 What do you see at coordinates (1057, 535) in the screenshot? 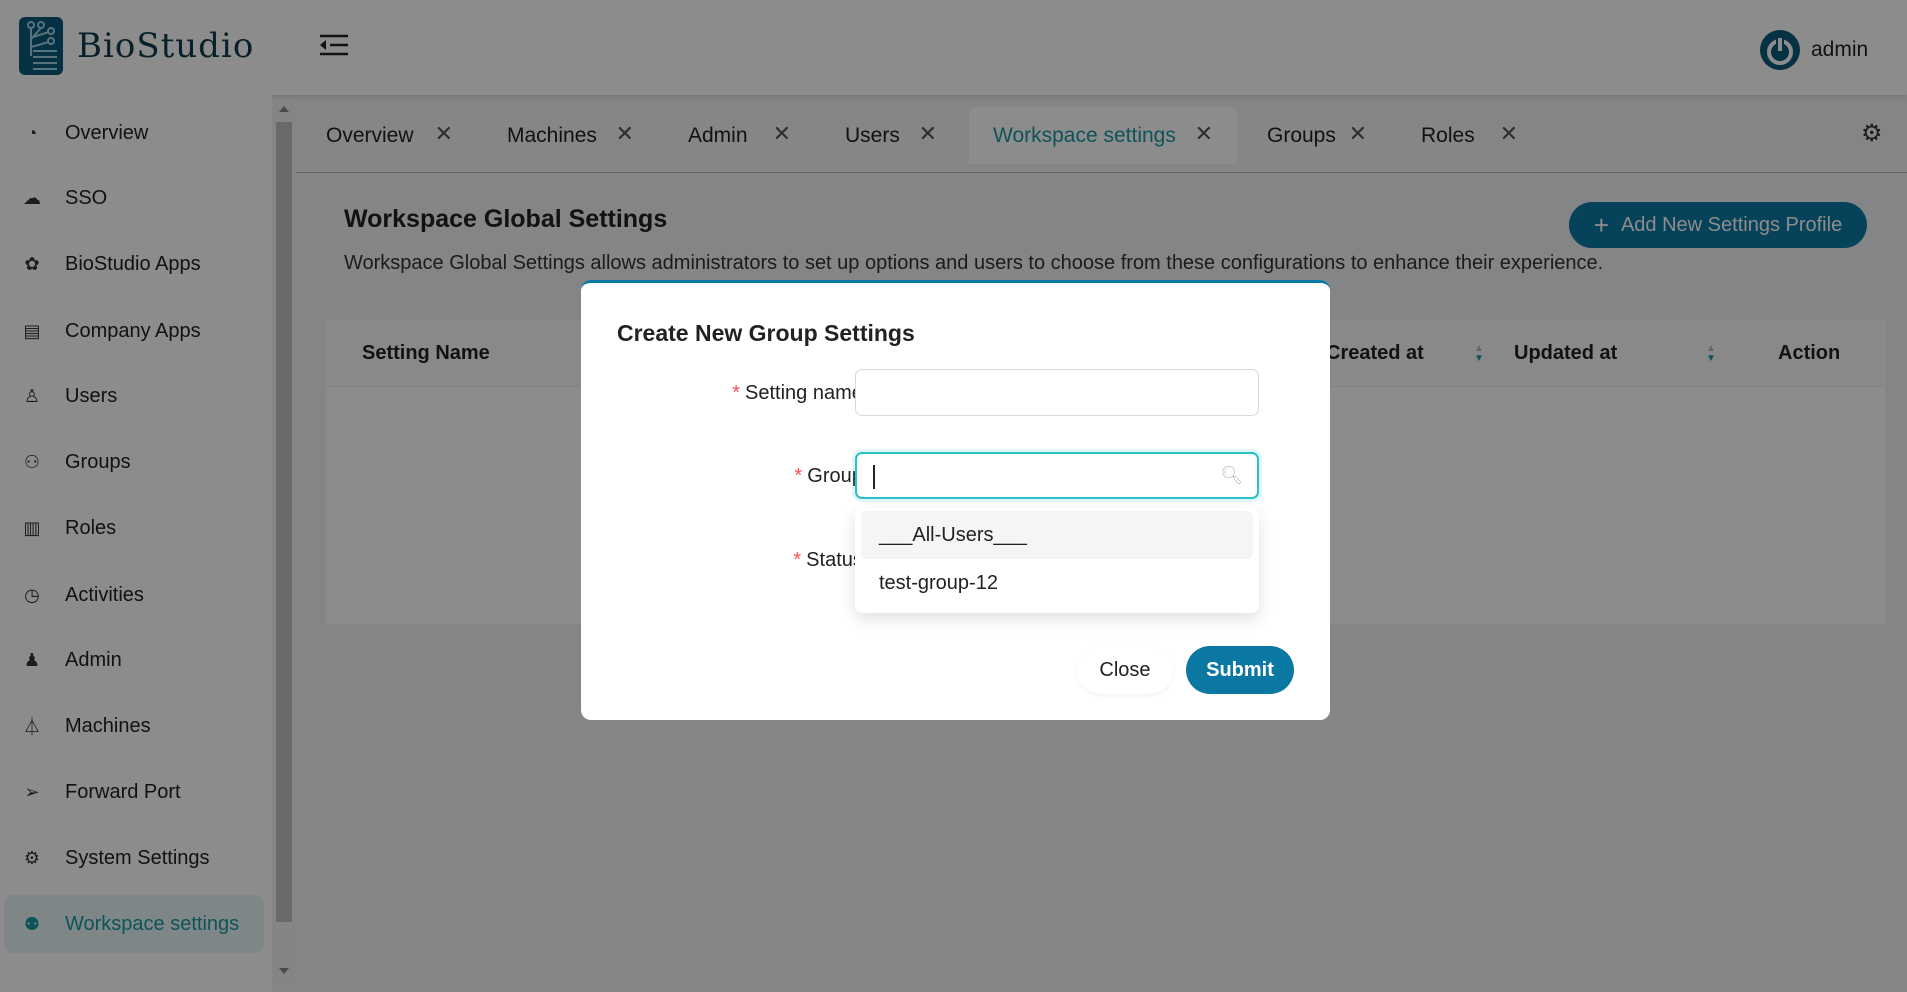
I see `group-option: ___All-Users___` at bounding box center [1057, 535].